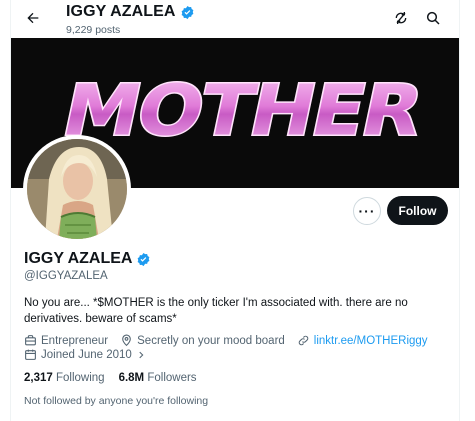  What do you see at coordinates (38, 378) in the screenshot?
I see `following-count: 2,317` at bounding box center [38, 378].